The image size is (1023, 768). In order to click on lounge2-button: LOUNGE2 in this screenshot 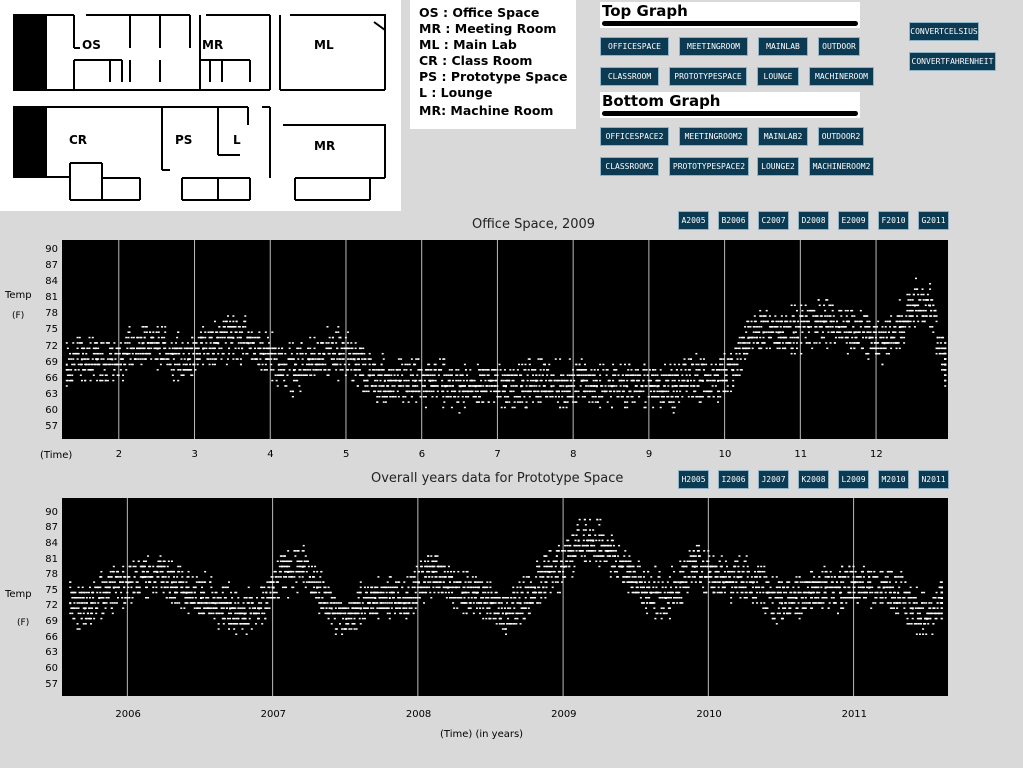, I will do `click(778, 166)`.